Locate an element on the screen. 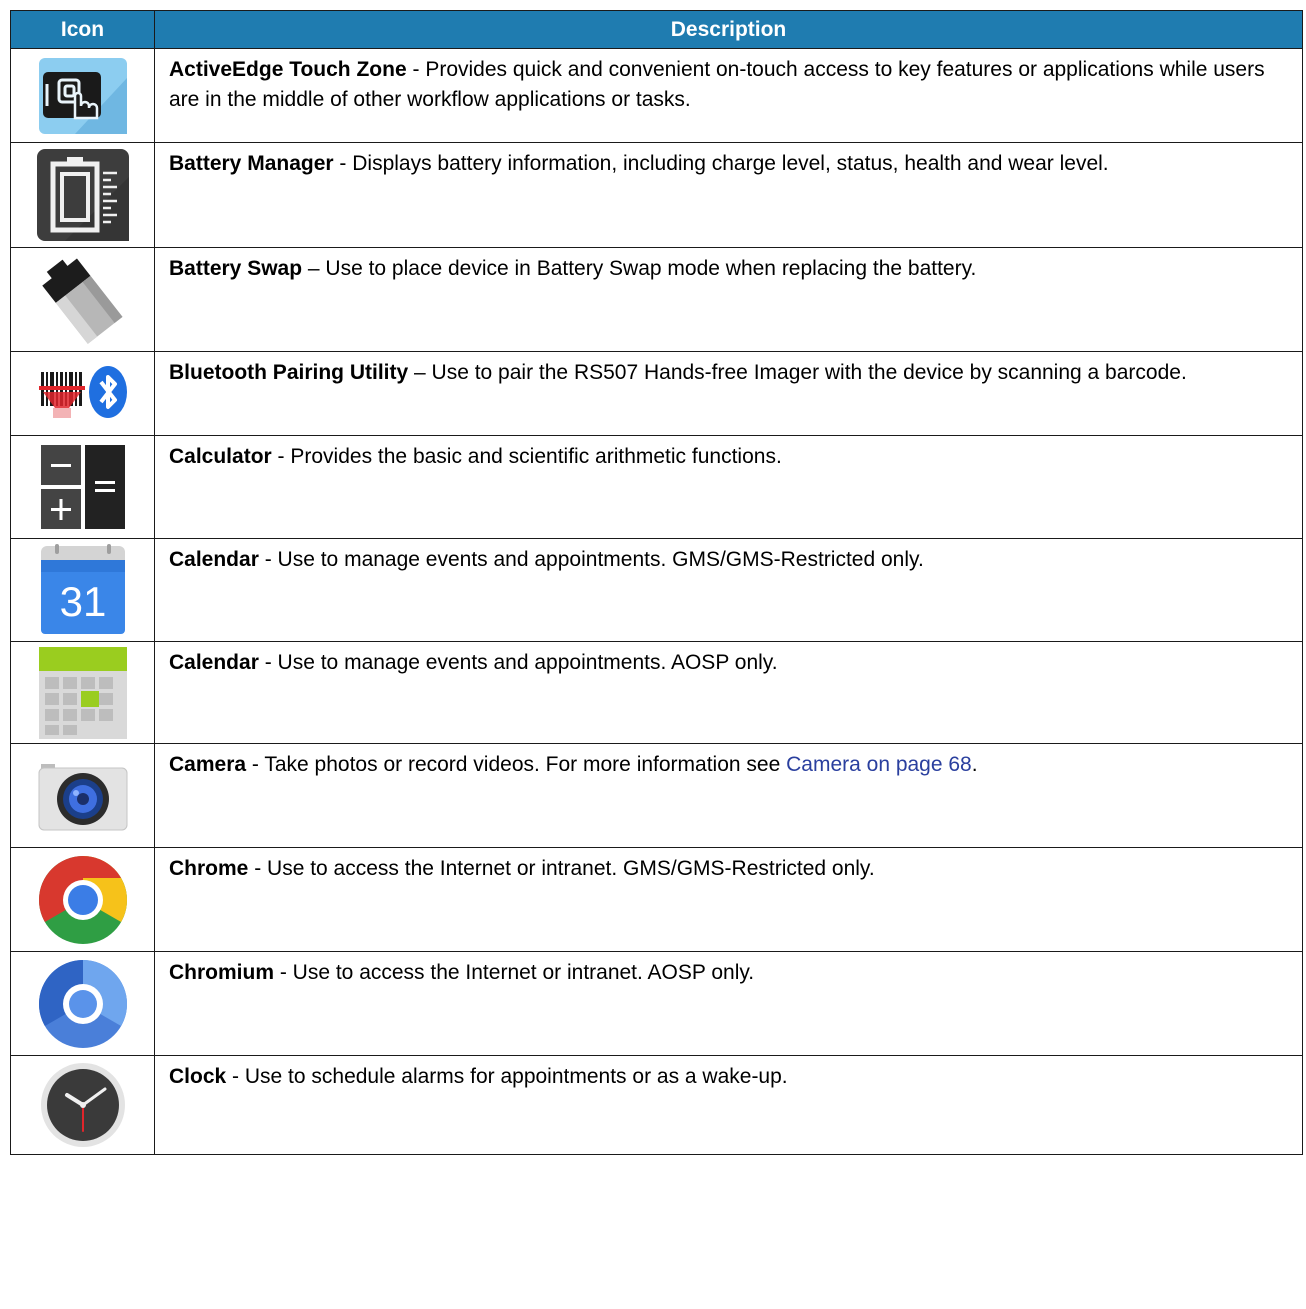 The width and height of the screenshot is (1306, 1309). app-name: Battery Swap is located at coordinates (236, 268).